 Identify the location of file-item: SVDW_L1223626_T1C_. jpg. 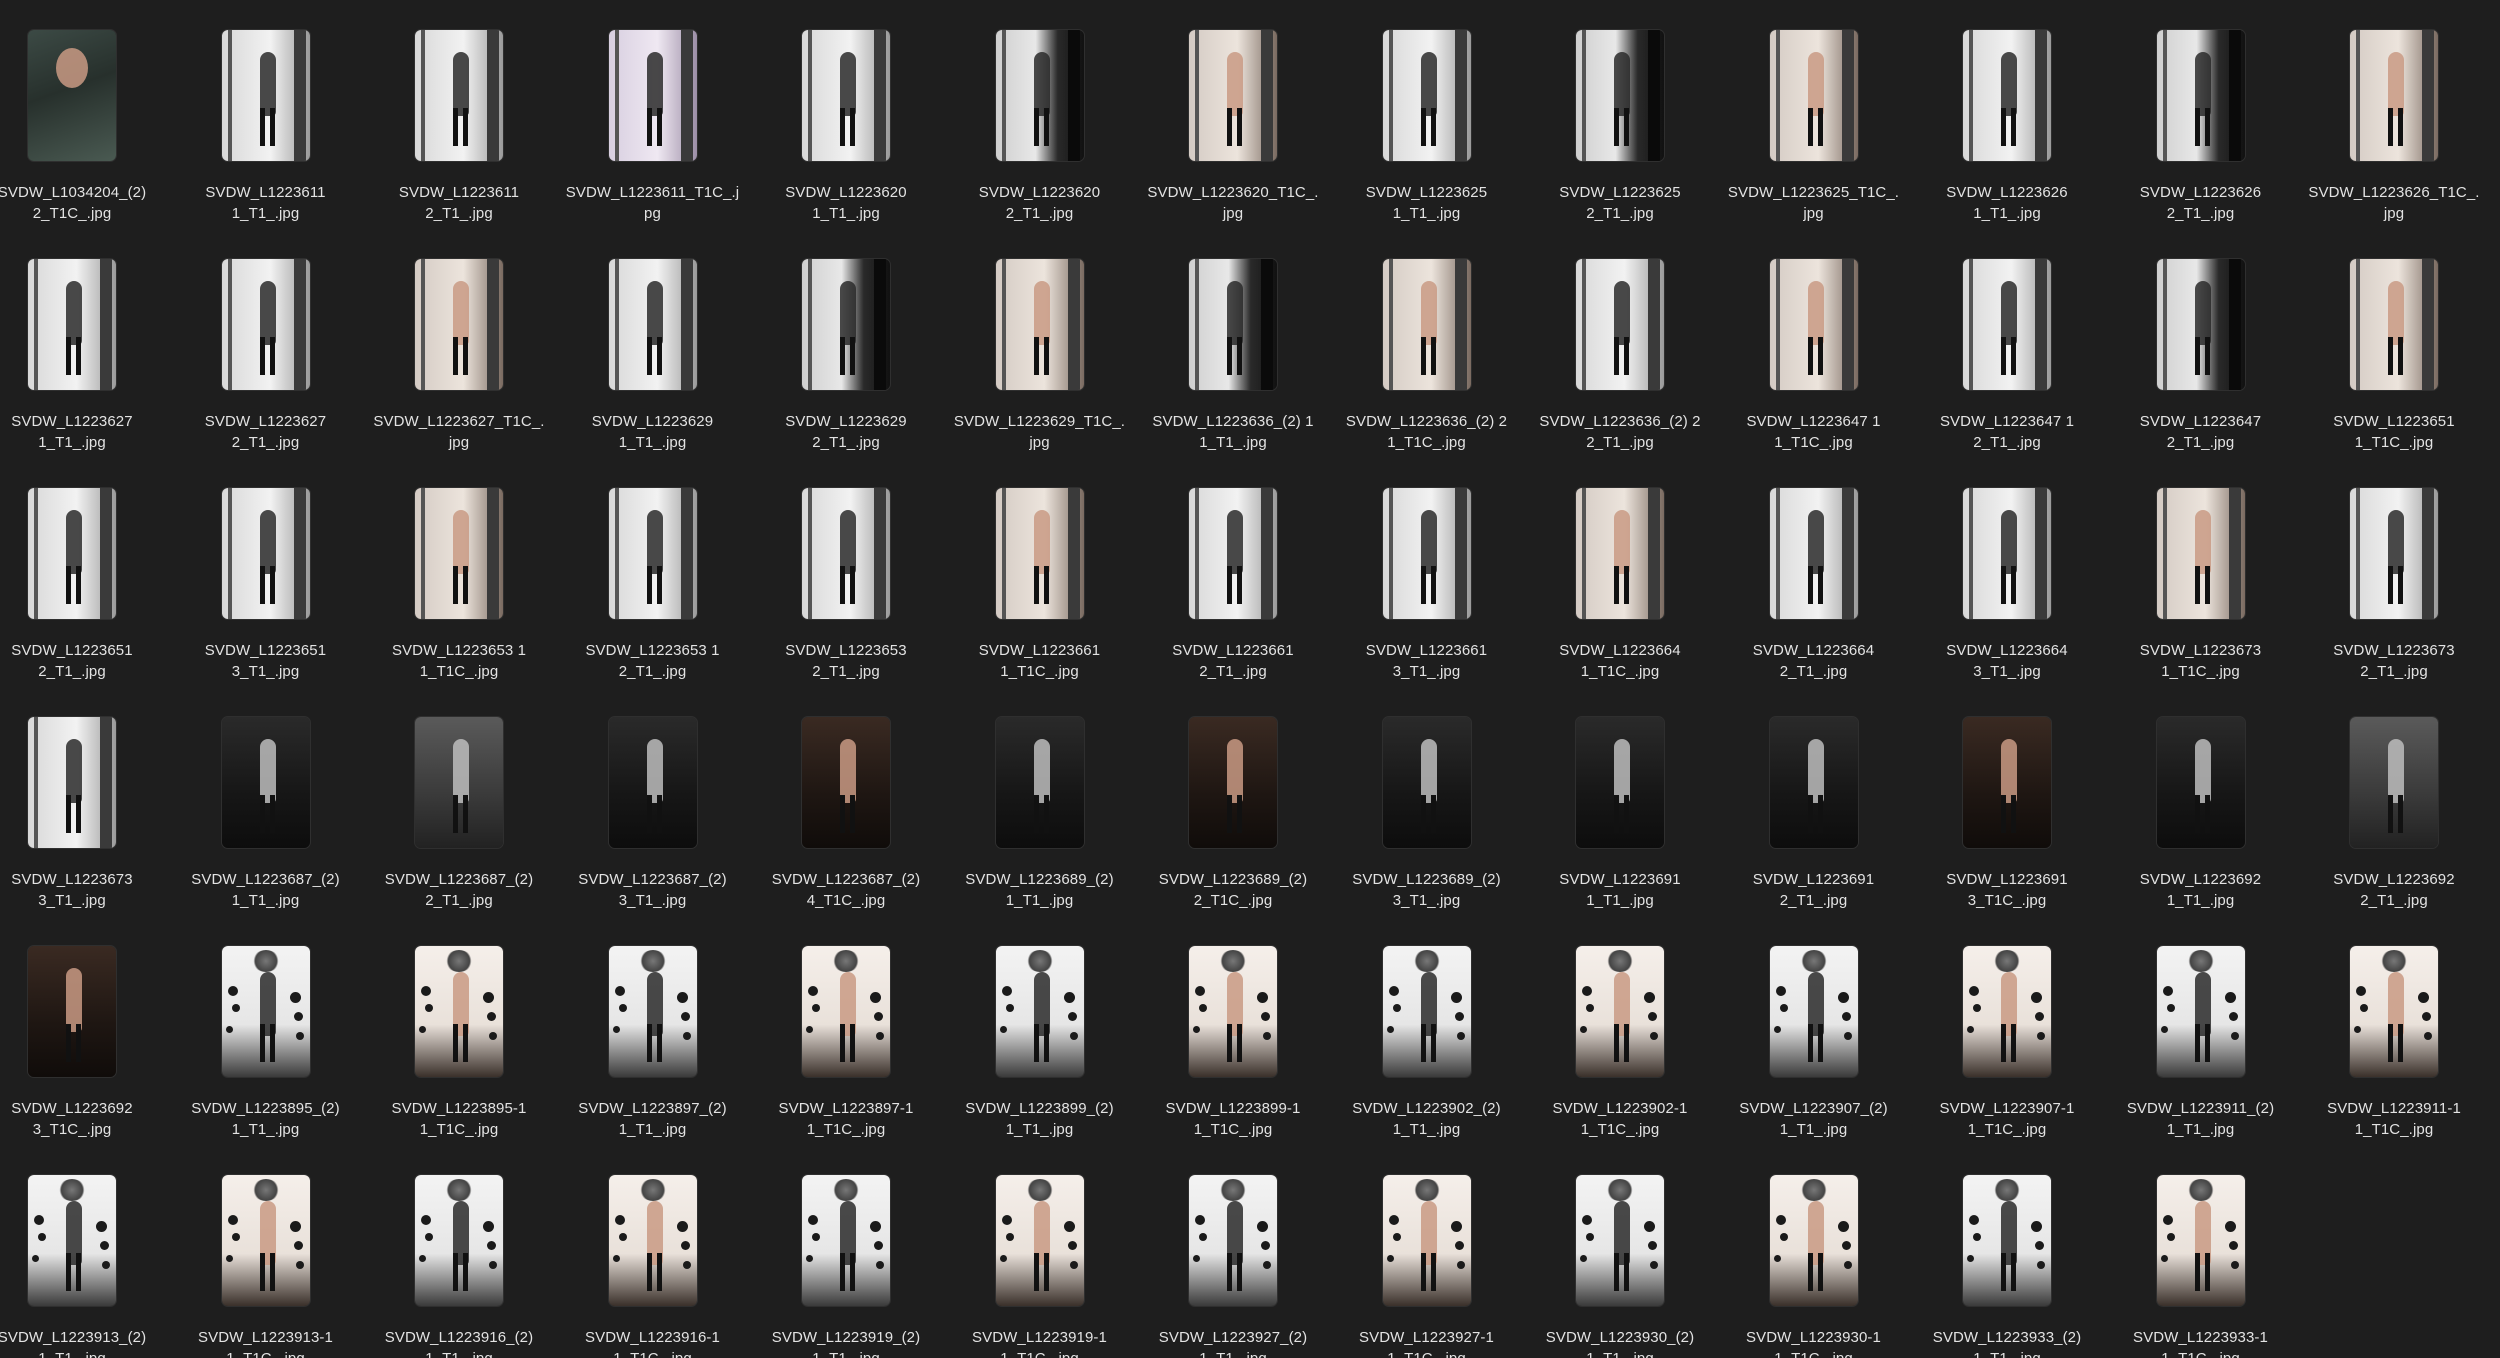
(2394, 111).